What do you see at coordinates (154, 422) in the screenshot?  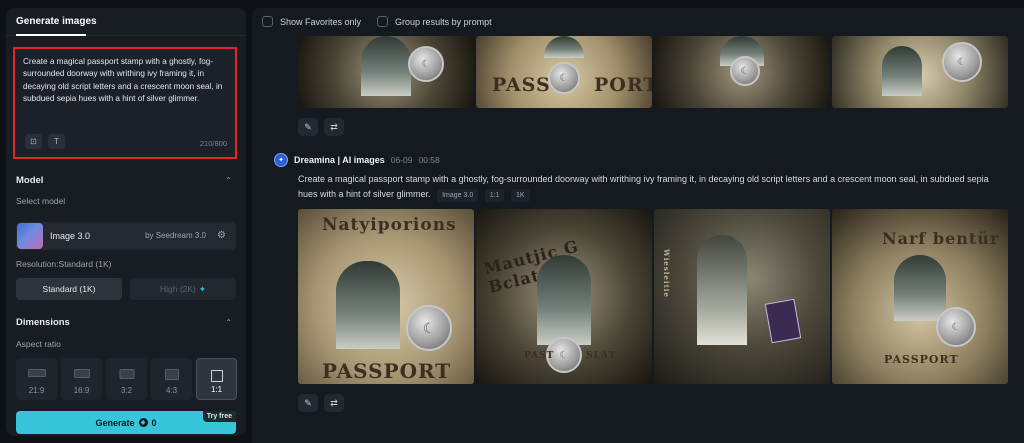 I see `generate-cost: 0` at bounding box center [154, 422].